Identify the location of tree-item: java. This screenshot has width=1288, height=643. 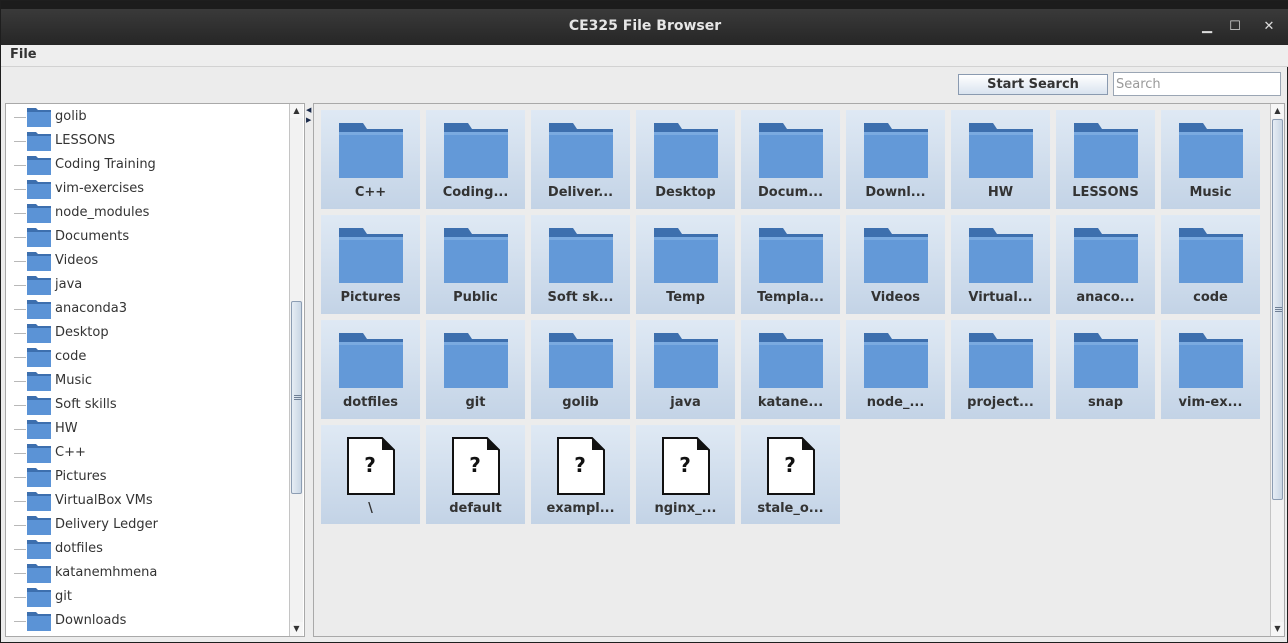
(147, 285).